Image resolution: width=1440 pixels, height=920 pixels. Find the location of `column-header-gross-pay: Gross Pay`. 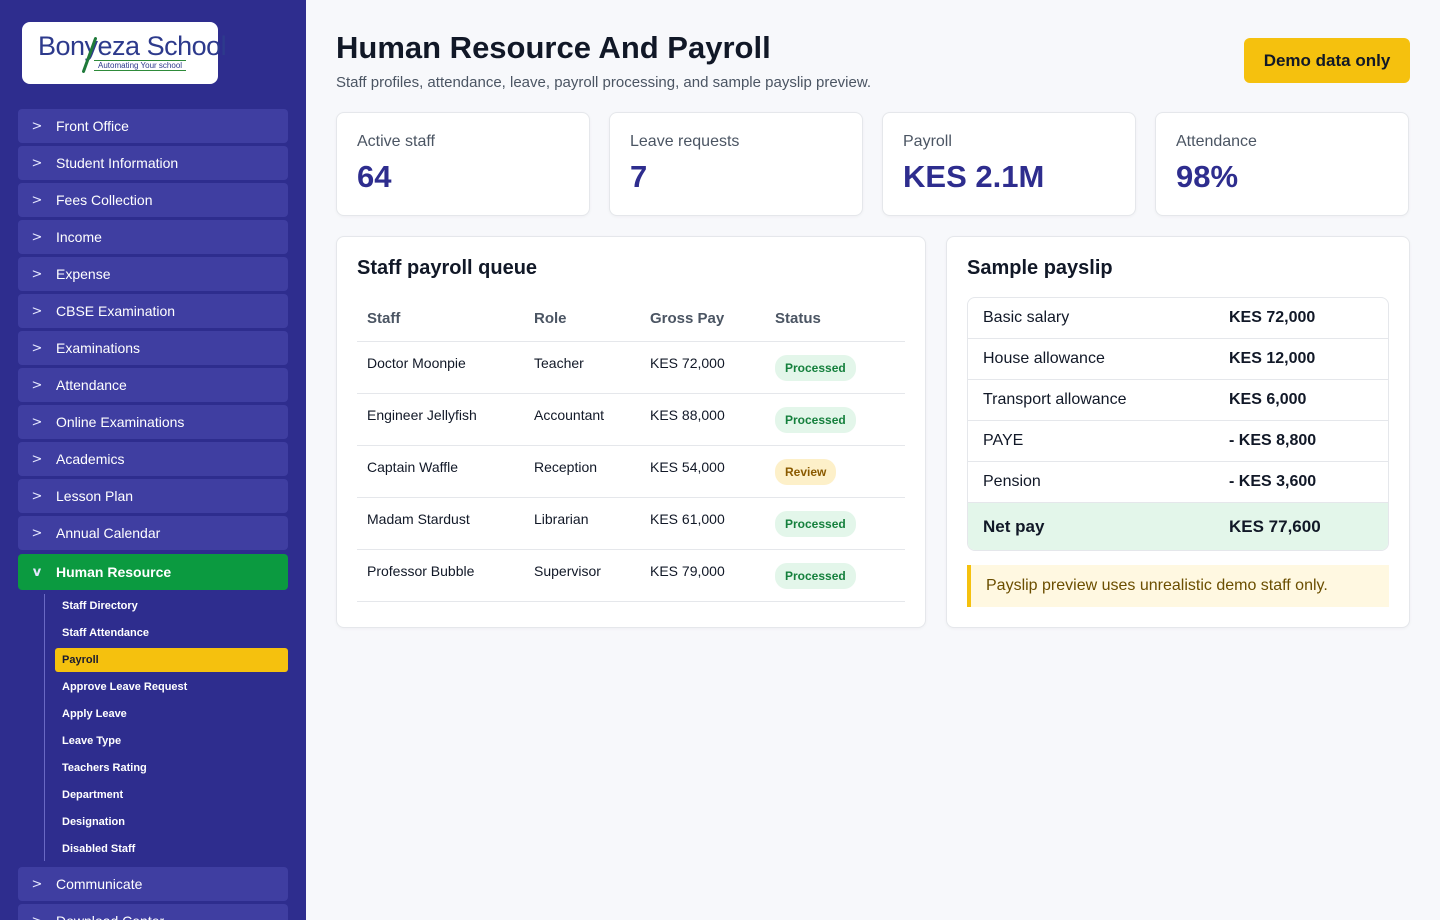

column-header-gross-pay: Gross Pay is located at coordinates (702, 319).